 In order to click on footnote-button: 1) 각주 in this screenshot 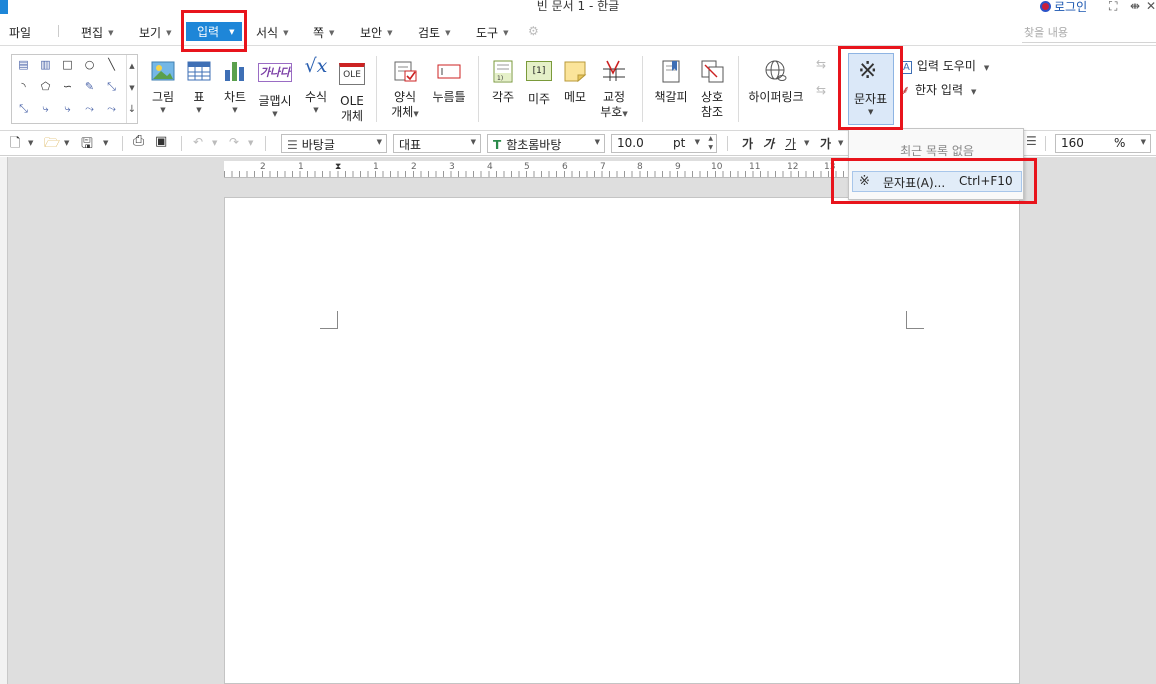, I will do `click(503, 82)`.